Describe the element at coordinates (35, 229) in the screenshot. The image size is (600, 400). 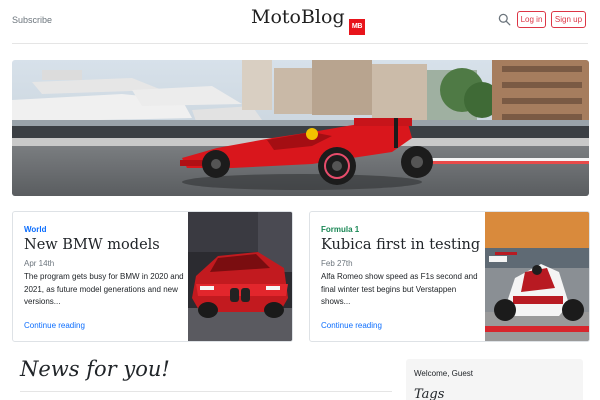
I see `card-category: World` at that location.